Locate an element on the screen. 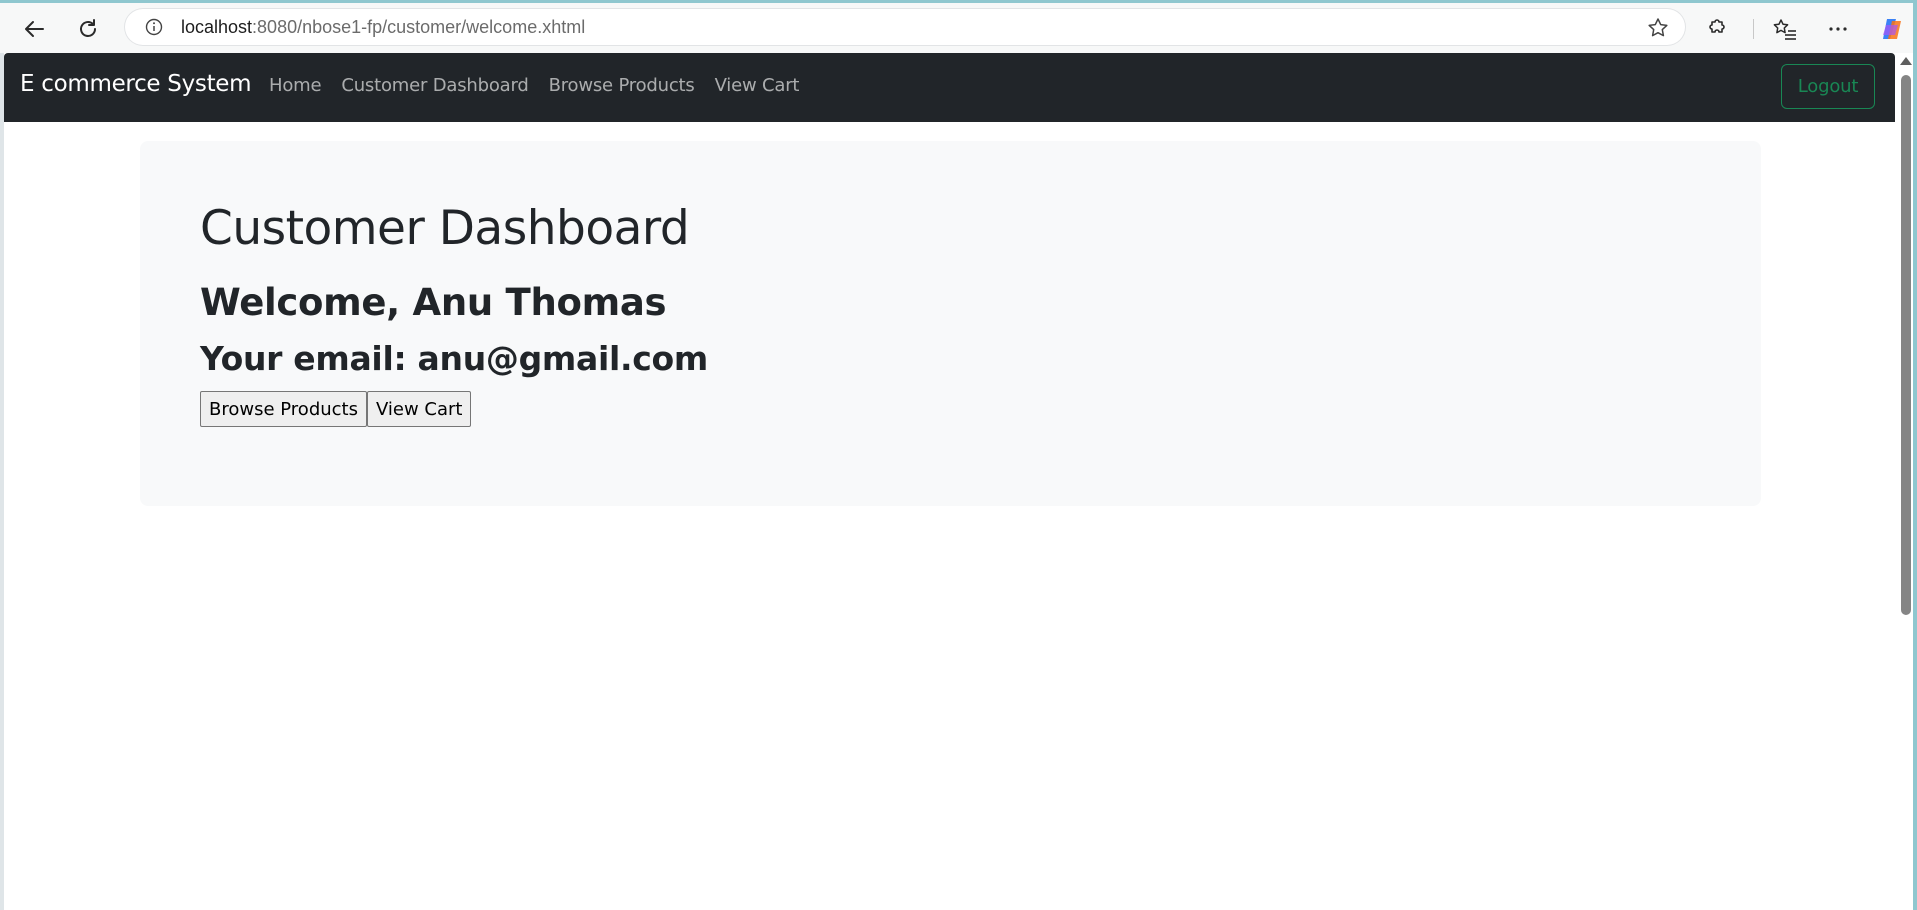 Image resolution: width=1917 pixels, height=910 pixels. refresh-icon is located at coordinates (88, 29).